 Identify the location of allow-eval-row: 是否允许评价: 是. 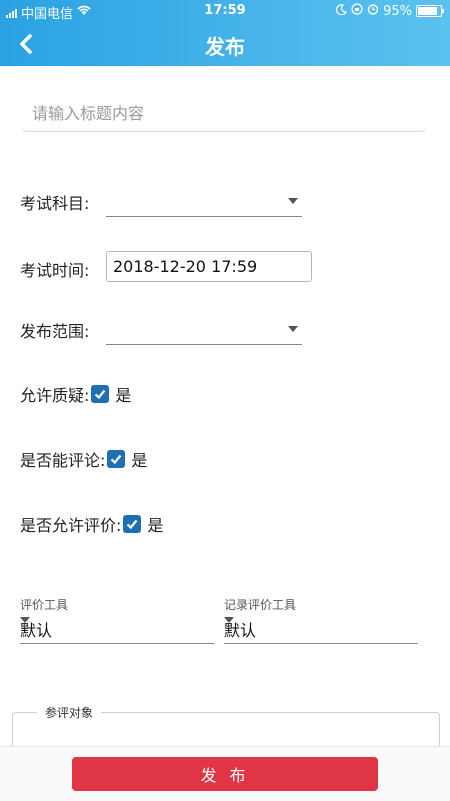
(91, 524).